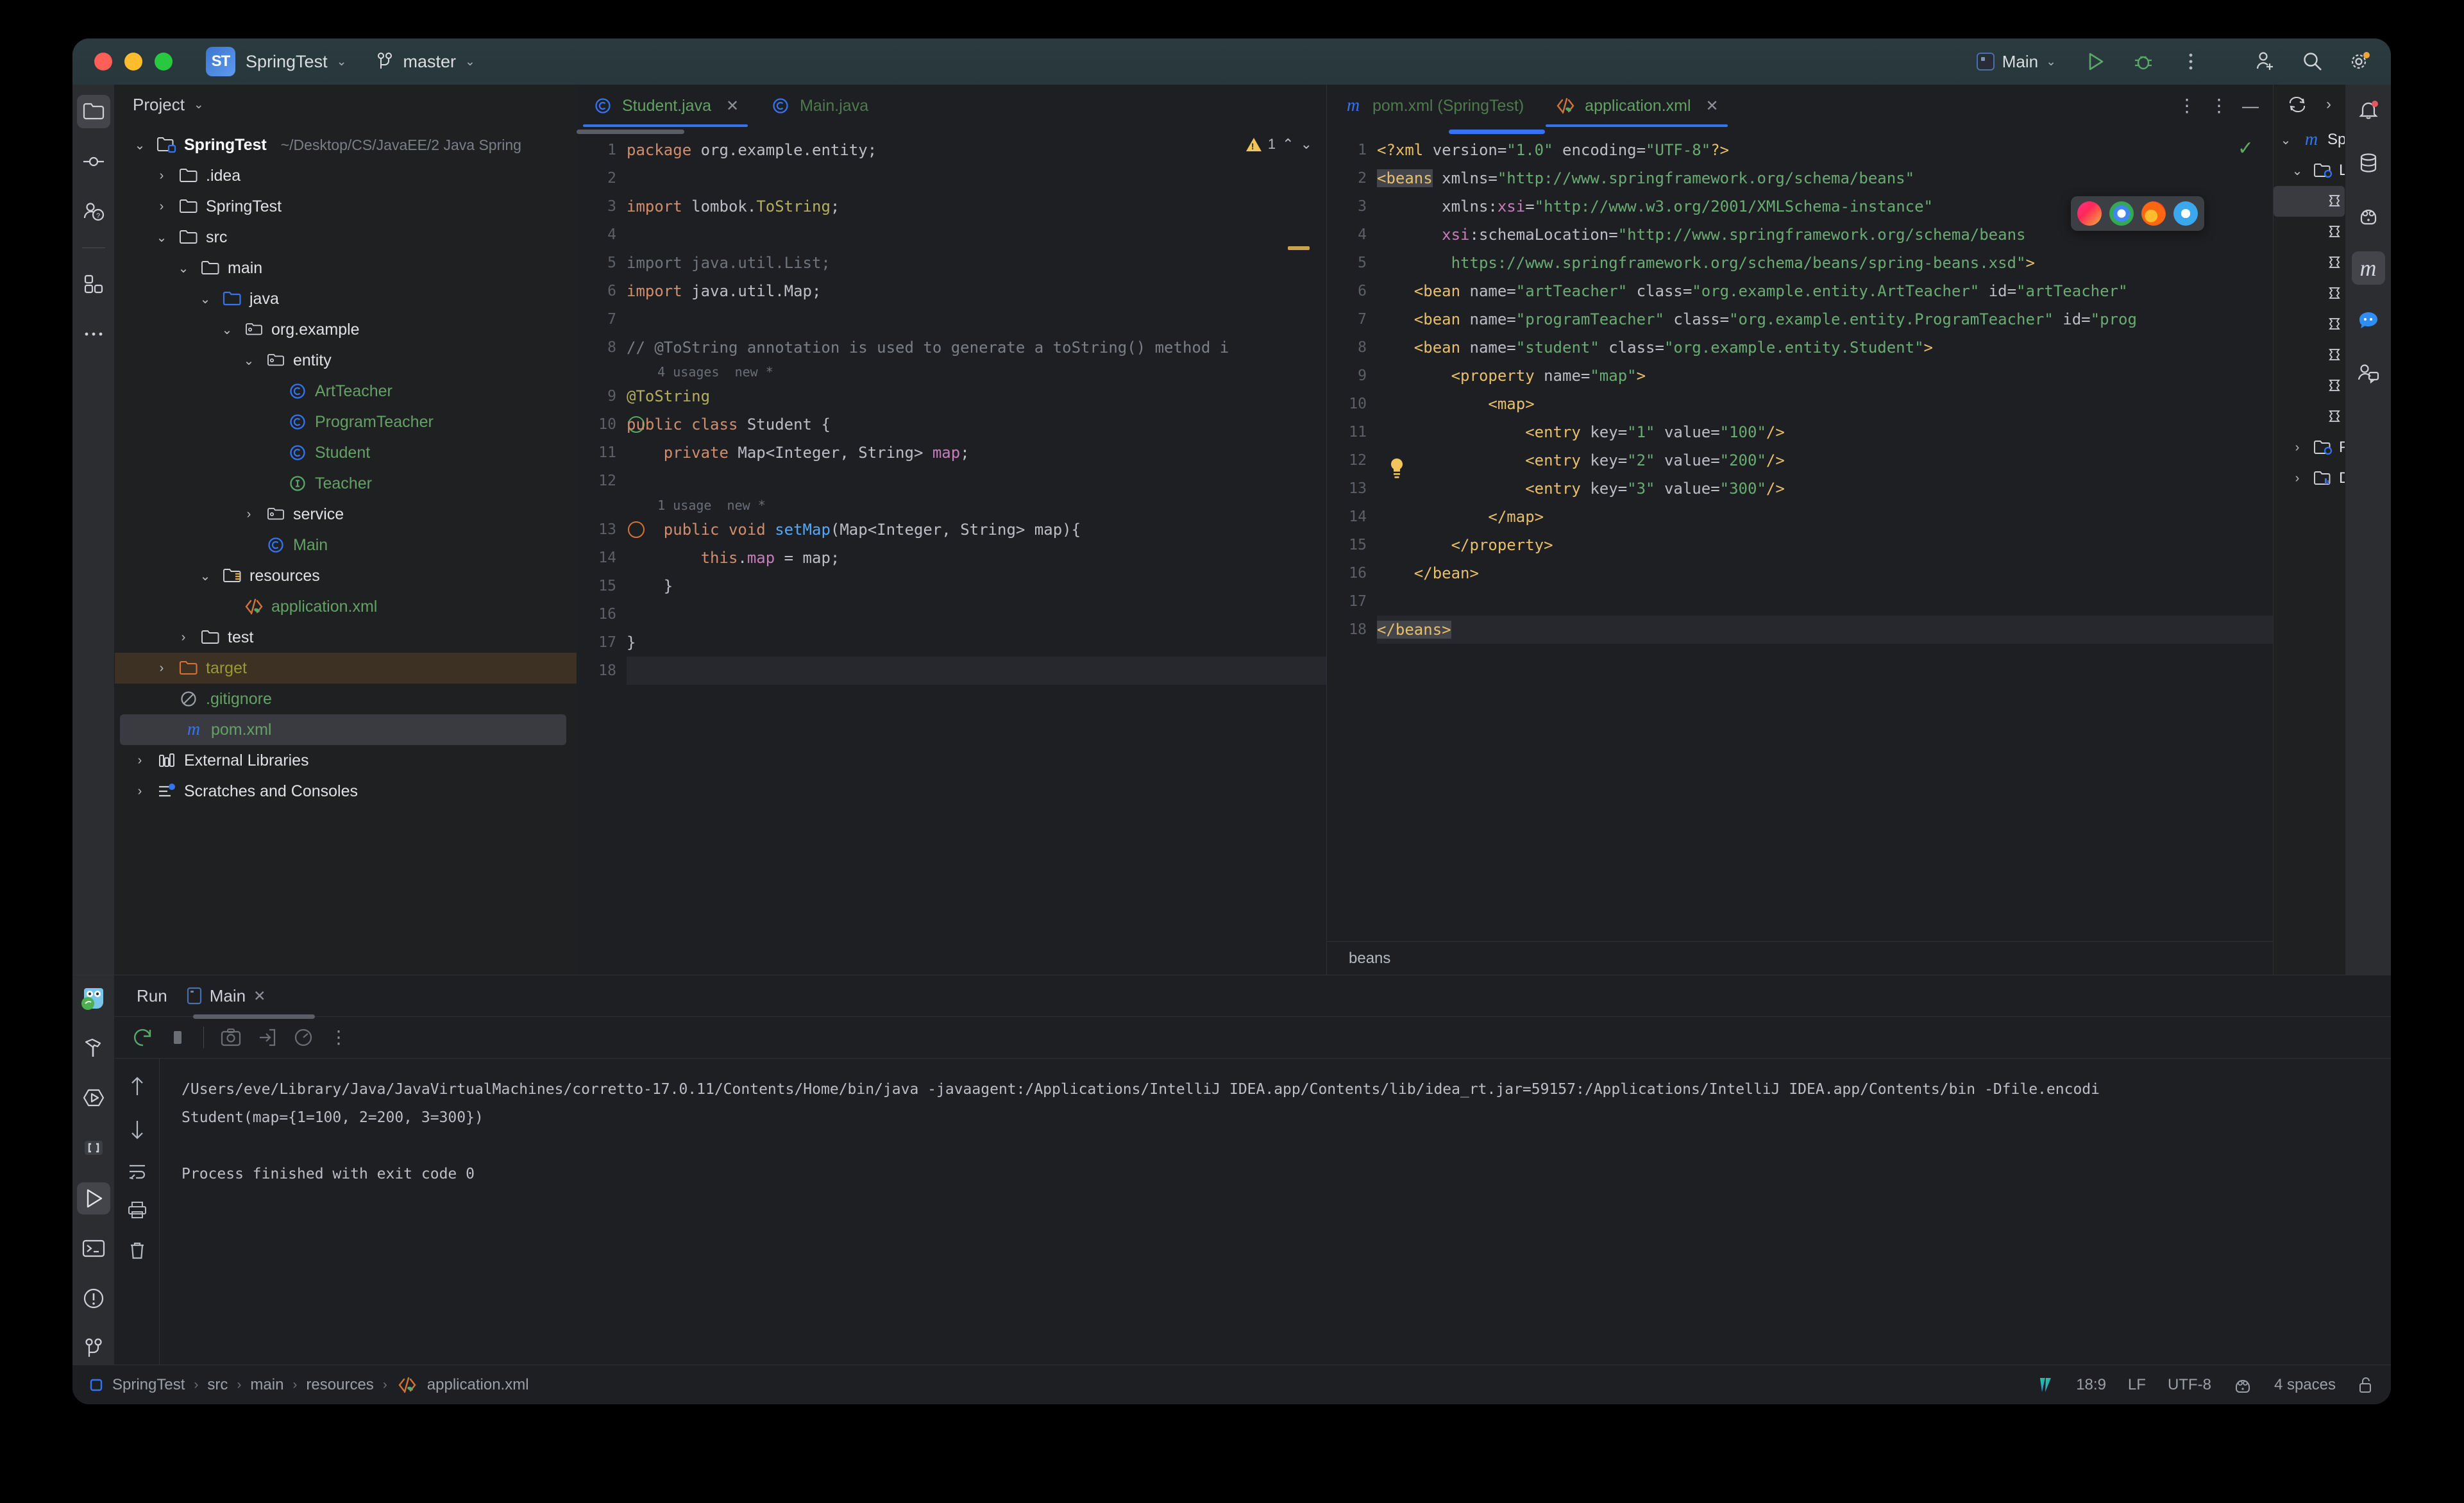  I want to click on split-options-button: ⋮, so click(2219, 106).